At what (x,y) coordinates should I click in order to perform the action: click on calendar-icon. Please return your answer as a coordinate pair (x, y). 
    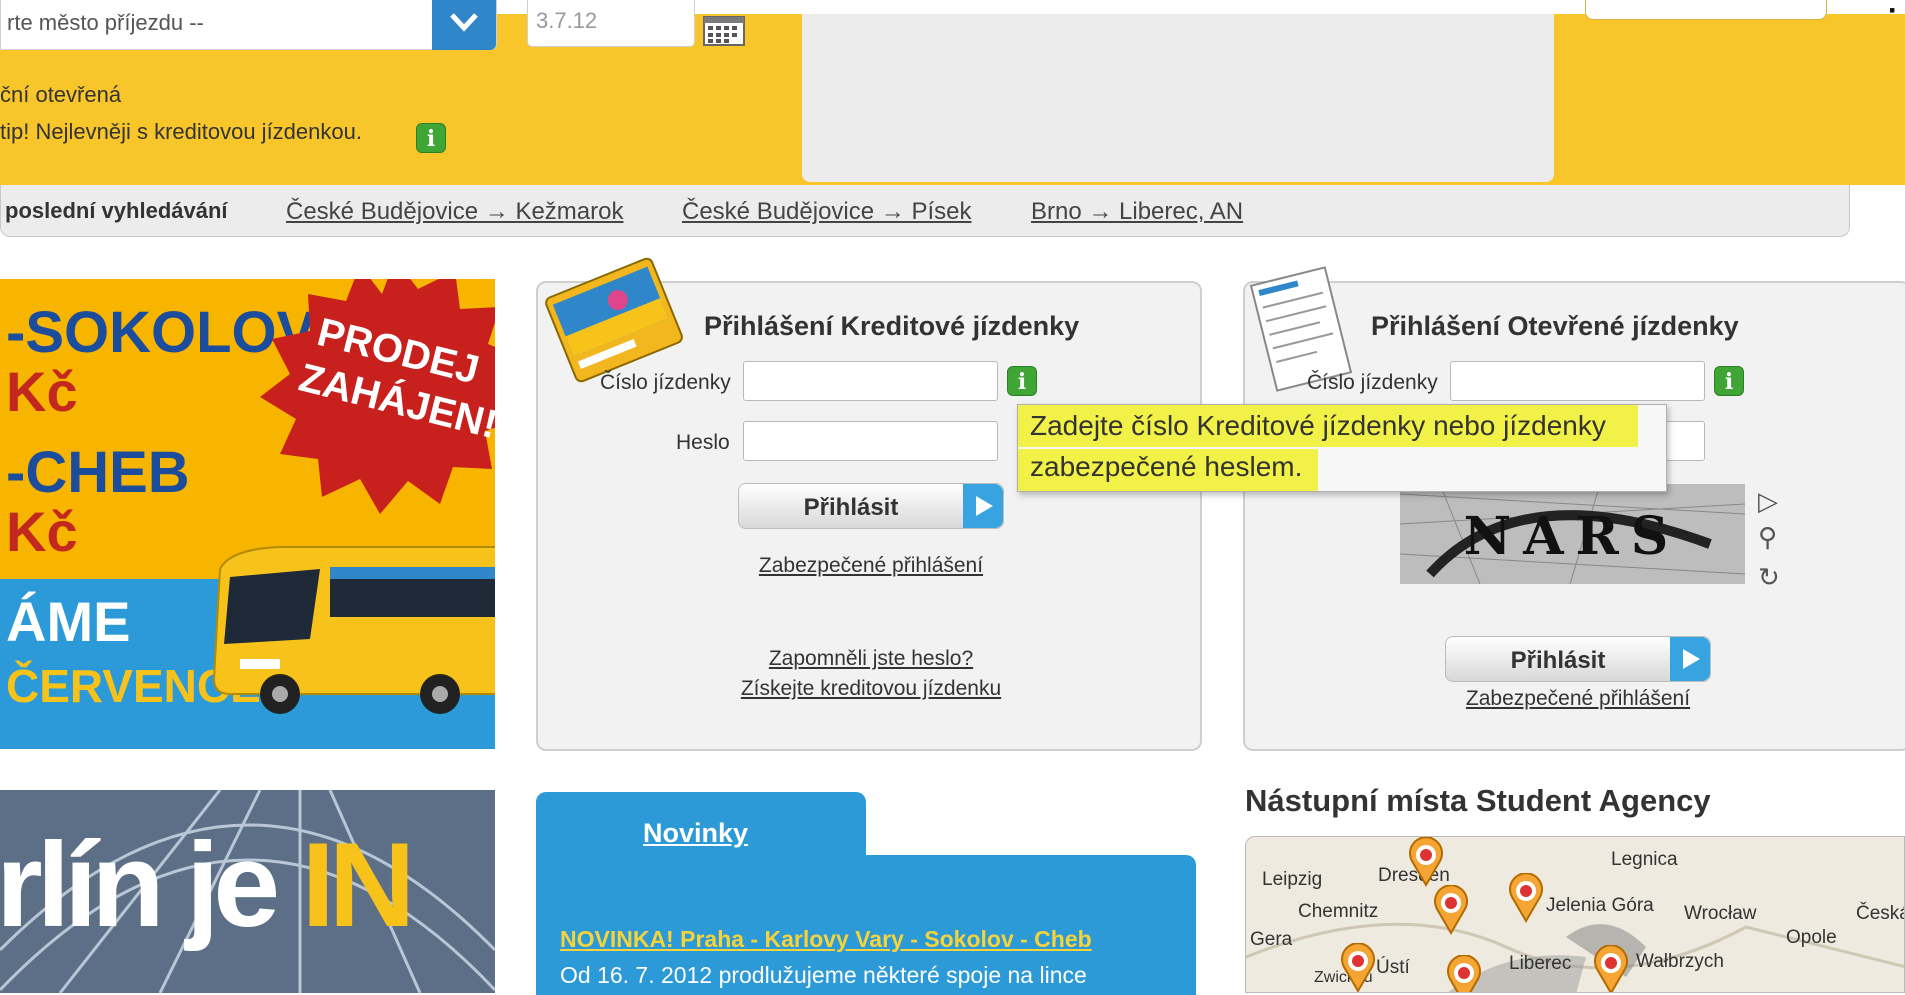
    Looking at the image, I should click on (724, 30).